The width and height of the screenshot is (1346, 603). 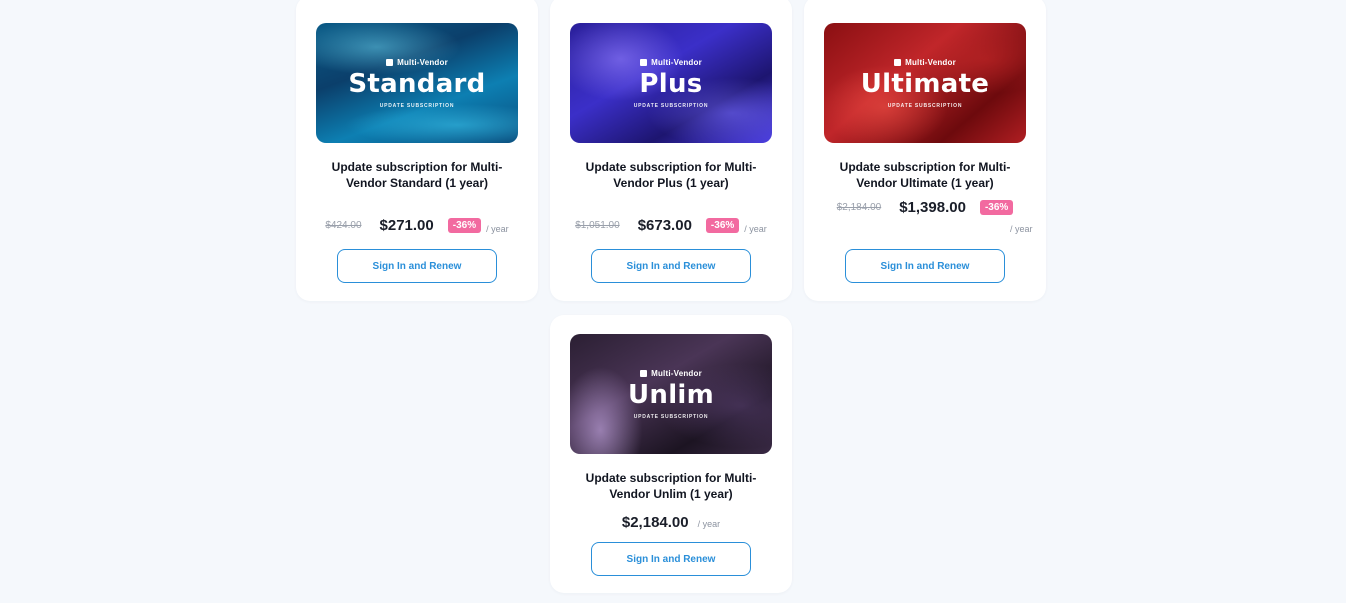 I want to click on current-price: $1,398.00, so click(x=932, y=207).